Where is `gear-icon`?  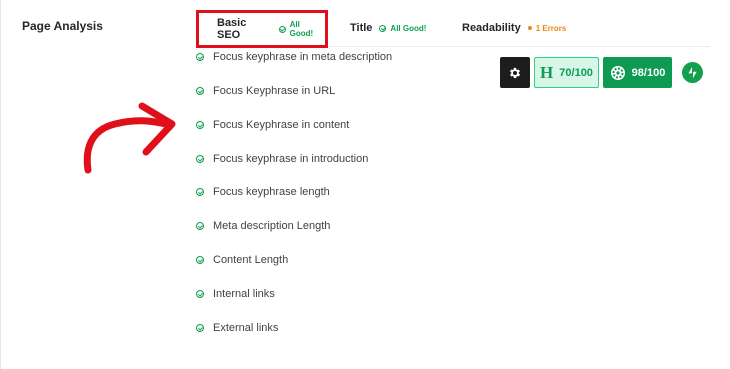 gear-icon is located at coordinates (515, 72).